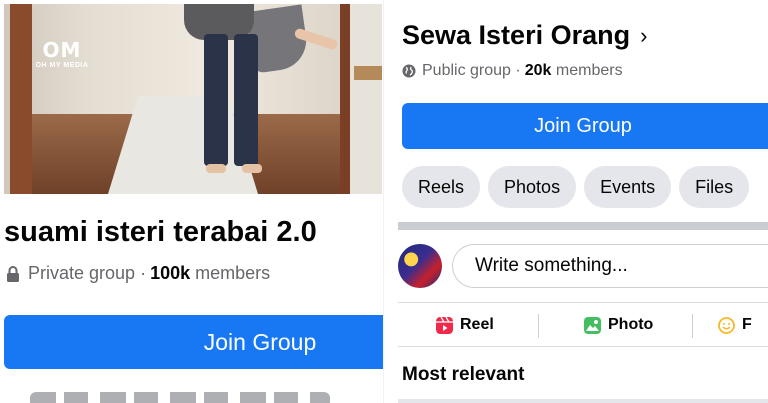  What do you see at coordinates (631, 324) in the screenshot?
I see `photo-label: Photo` at bounding box center [631, 324].